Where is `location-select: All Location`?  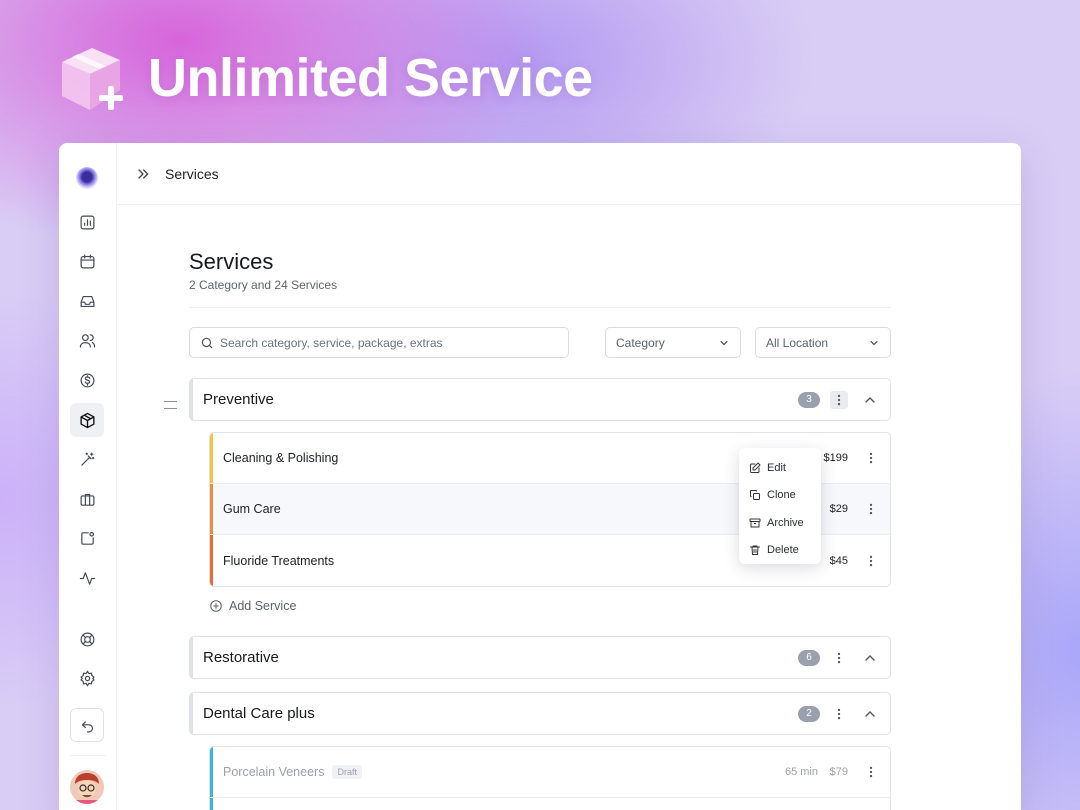
location-select: All Location is located at coordinates (823, 342).